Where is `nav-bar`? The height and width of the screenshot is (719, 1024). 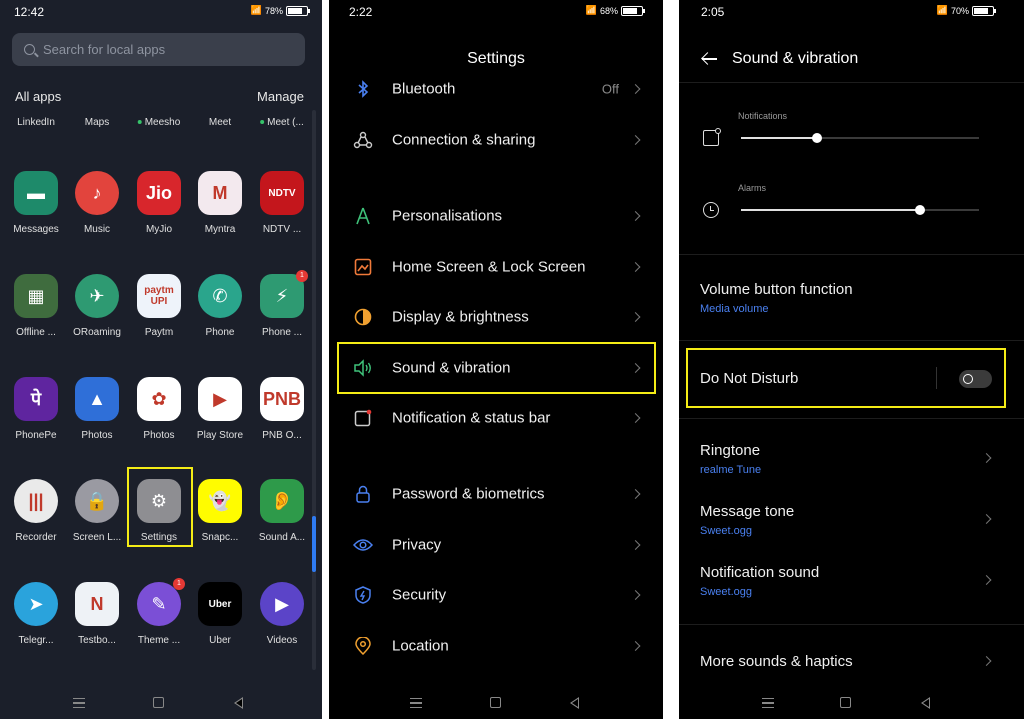 nav-bar is located at coordinates (161, 704).